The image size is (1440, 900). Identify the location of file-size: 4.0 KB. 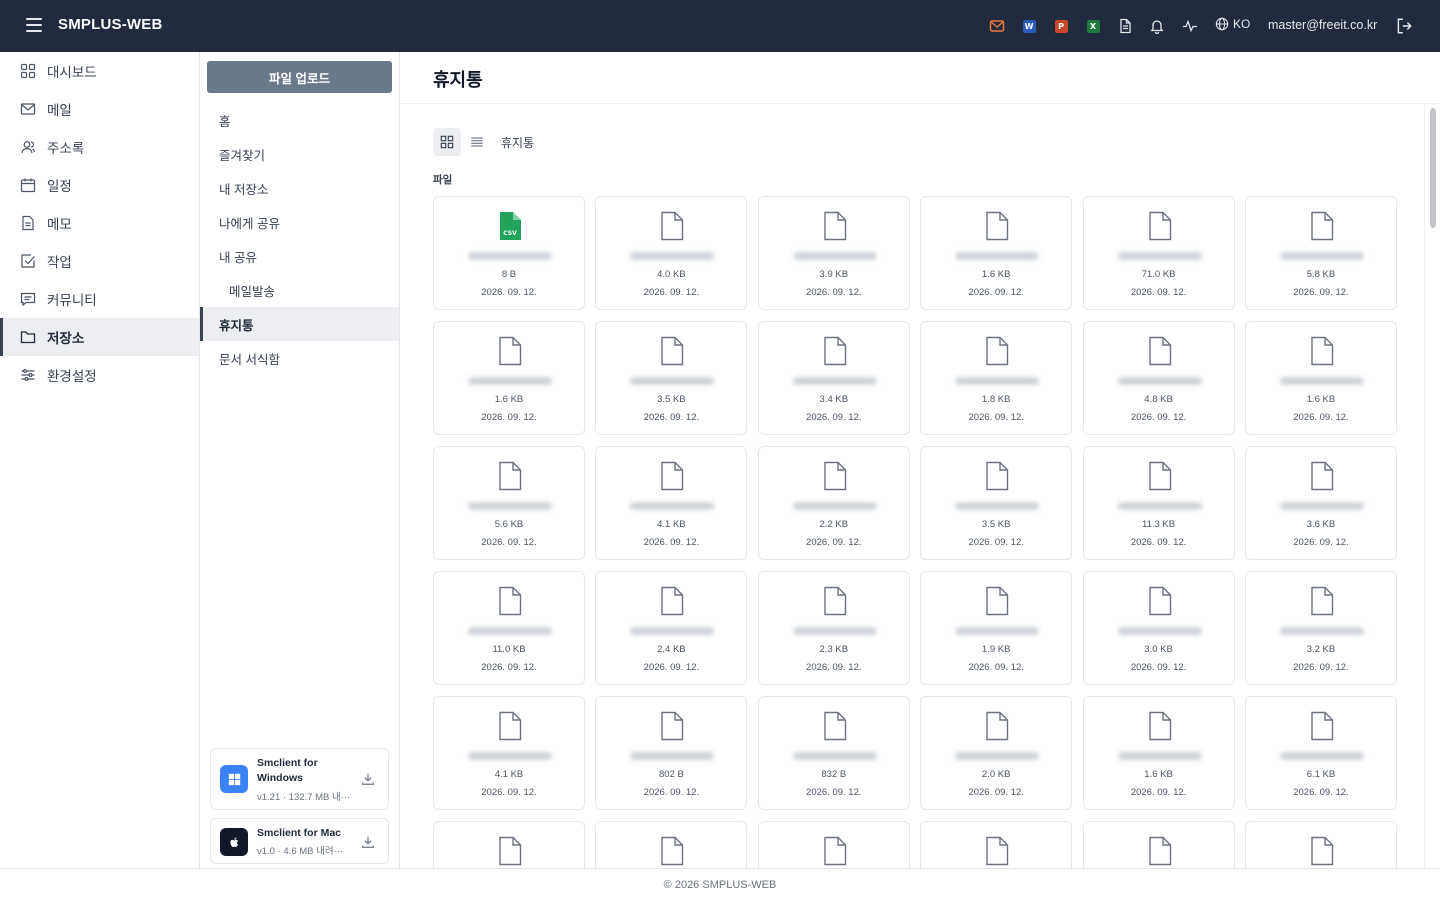
(671, 274).